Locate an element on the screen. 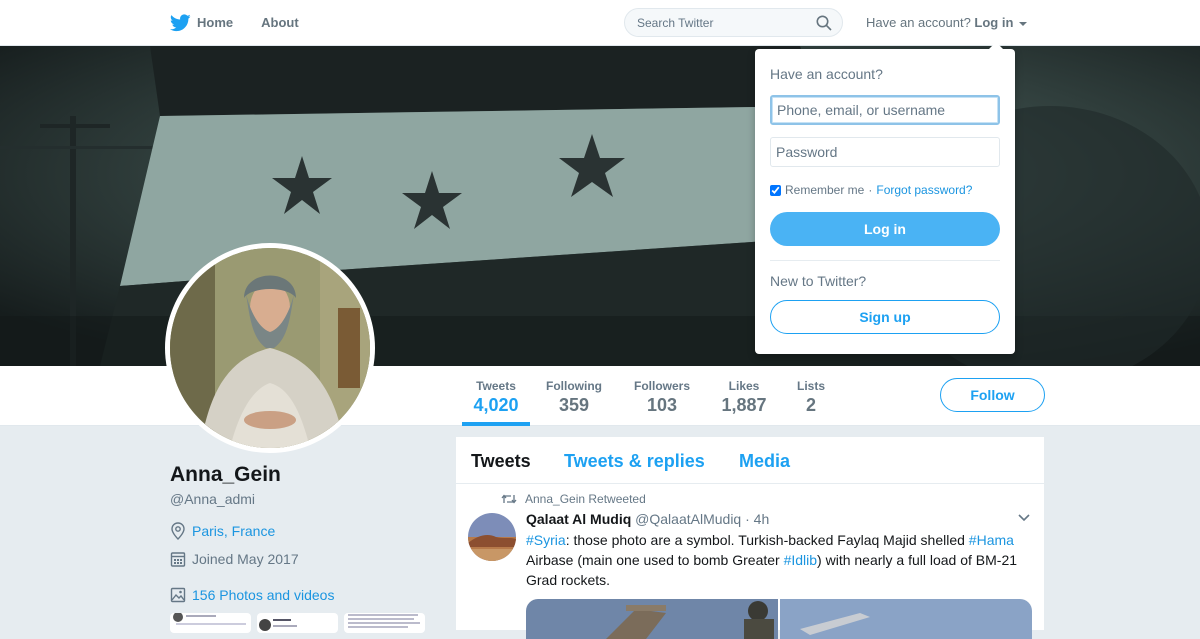 The width and height of the screenshot is (1200, 639). stat-label: Following is located at coordinates (574, 386).